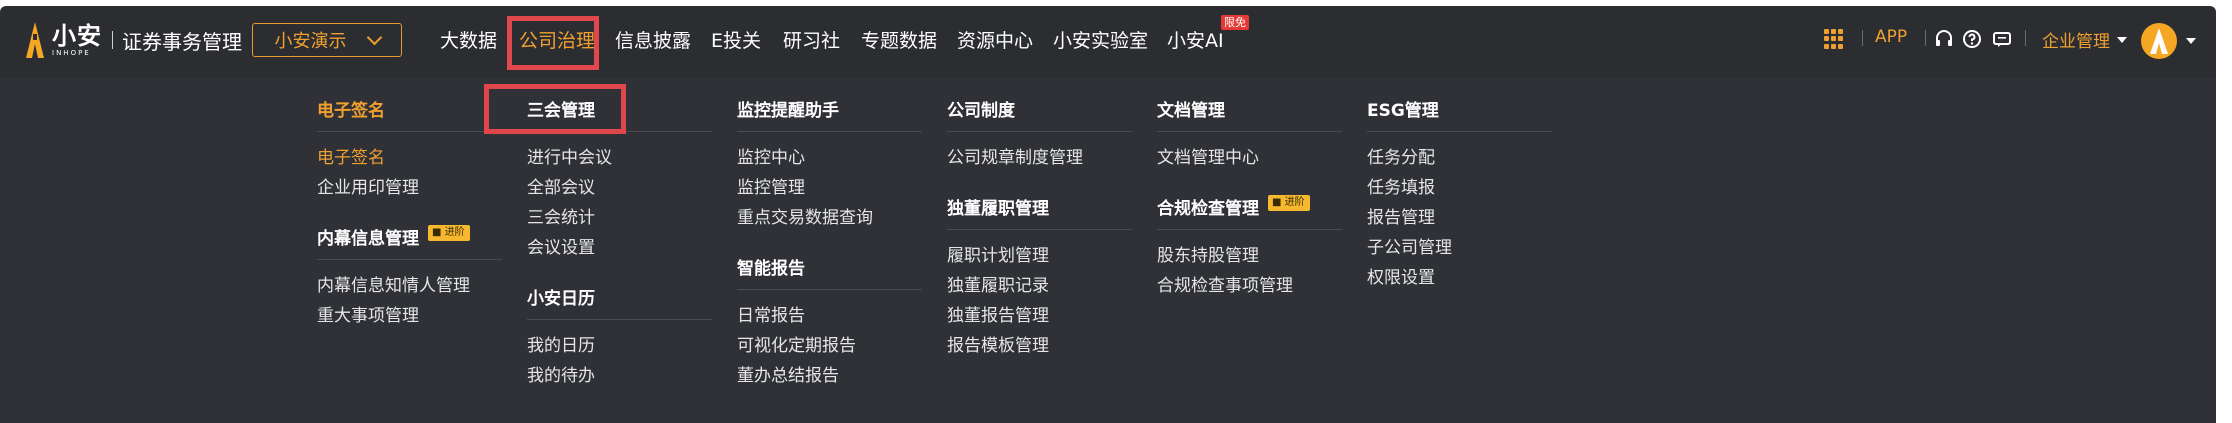 The image size is (2232, 423). I want to click on menu-item-duty-plan: 履职计划管理, so click(998, 253).